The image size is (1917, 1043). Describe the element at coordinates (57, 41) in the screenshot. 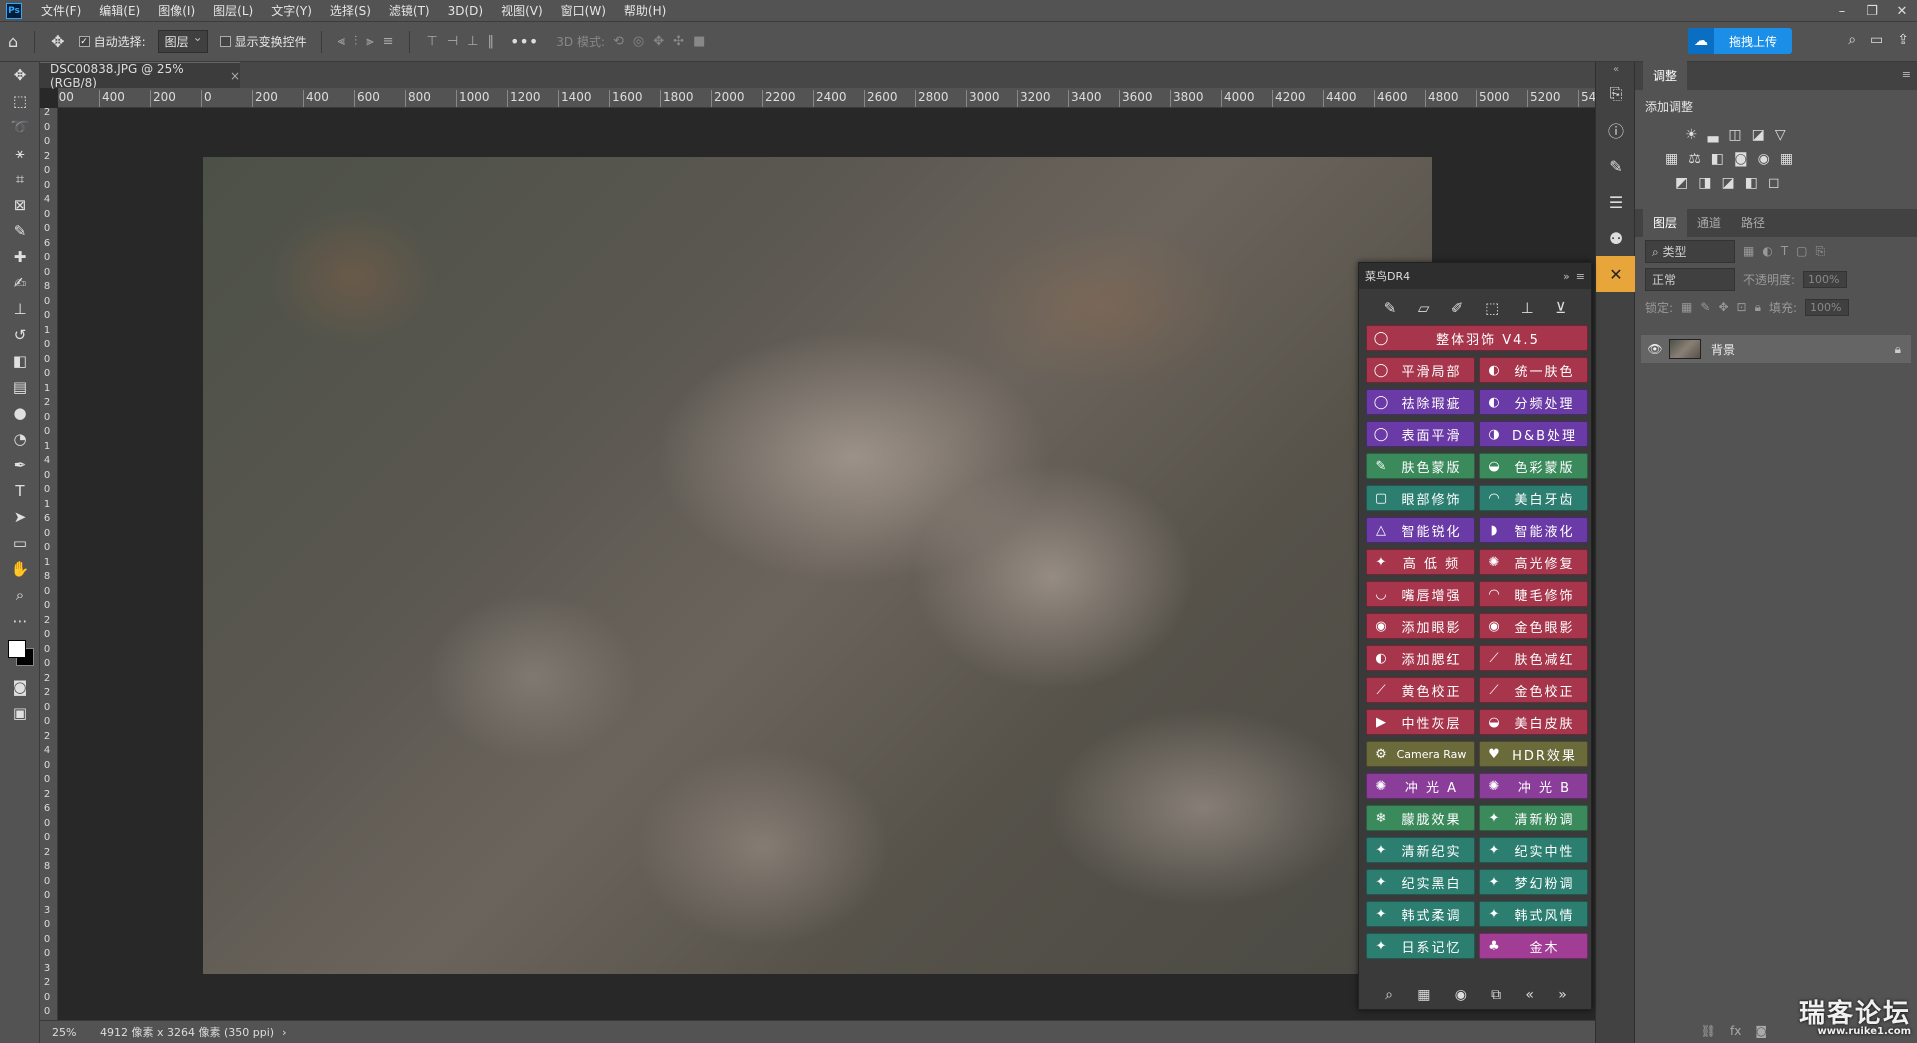

I see `move-tool-icon: ✥` at that location.